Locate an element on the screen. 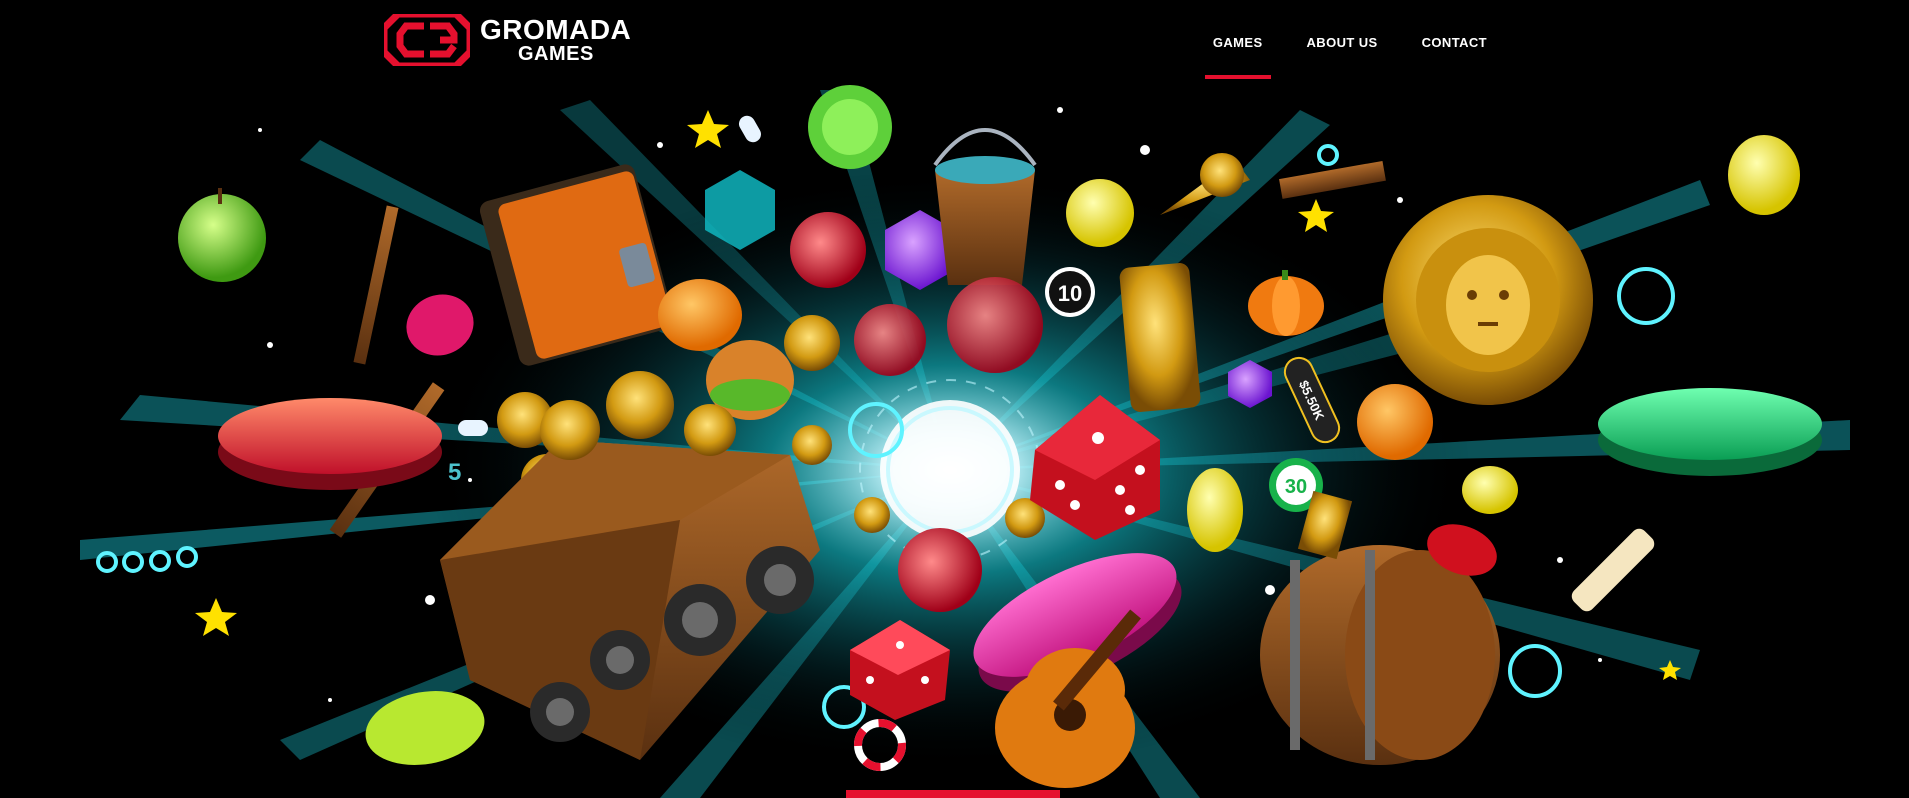 This screenshot has height=798, width=1909. barrel is located at coordinates (1380, 655).